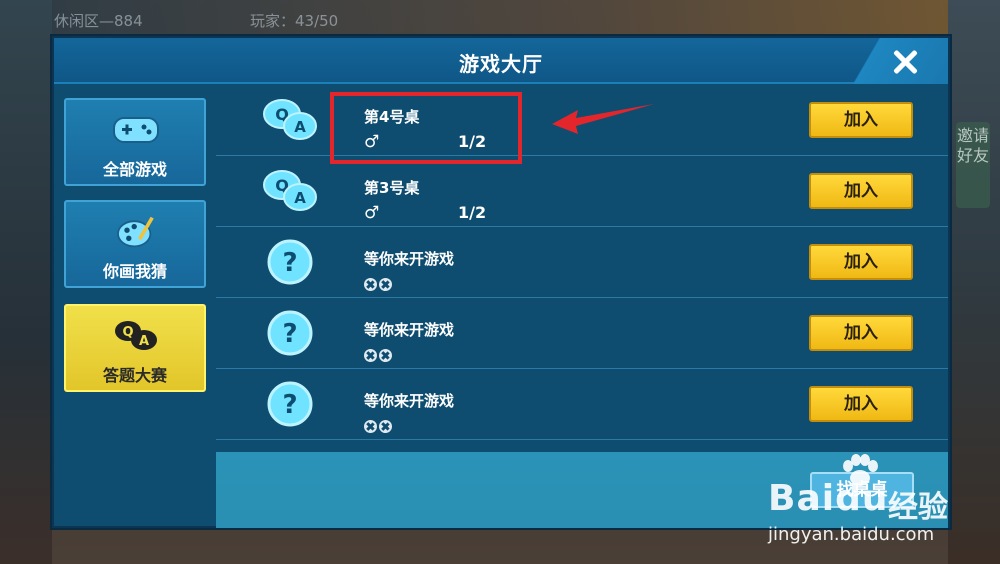 This screenshot has height=564, width=1000. I want to click on background-left, so click(26, 282).